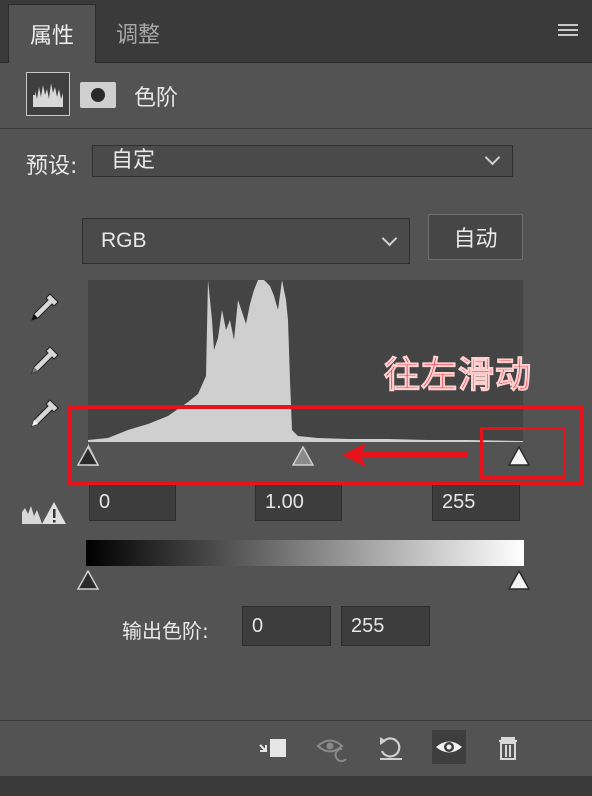 The image size is (592, 796). Describe the element at coordinates (138, 33) in the screenshot. I see `tab-adjustments: 调整` at that location.